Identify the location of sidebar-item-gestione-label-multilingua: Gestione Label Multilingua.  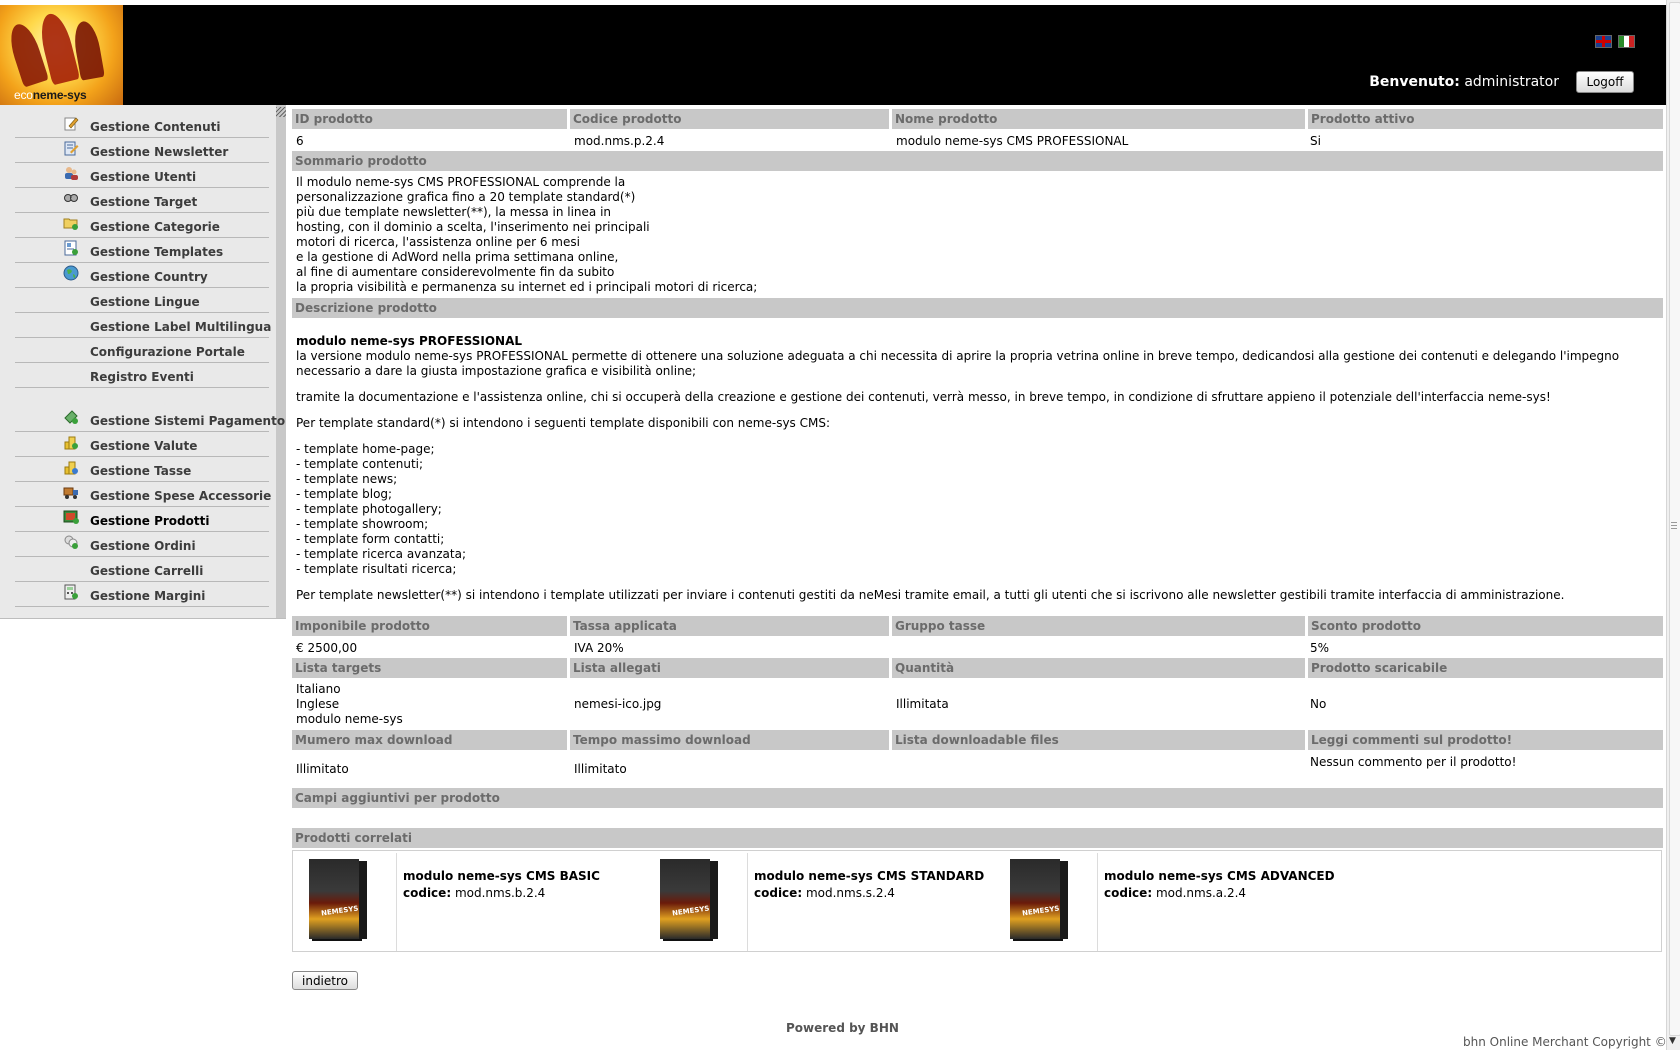
(143, 325).